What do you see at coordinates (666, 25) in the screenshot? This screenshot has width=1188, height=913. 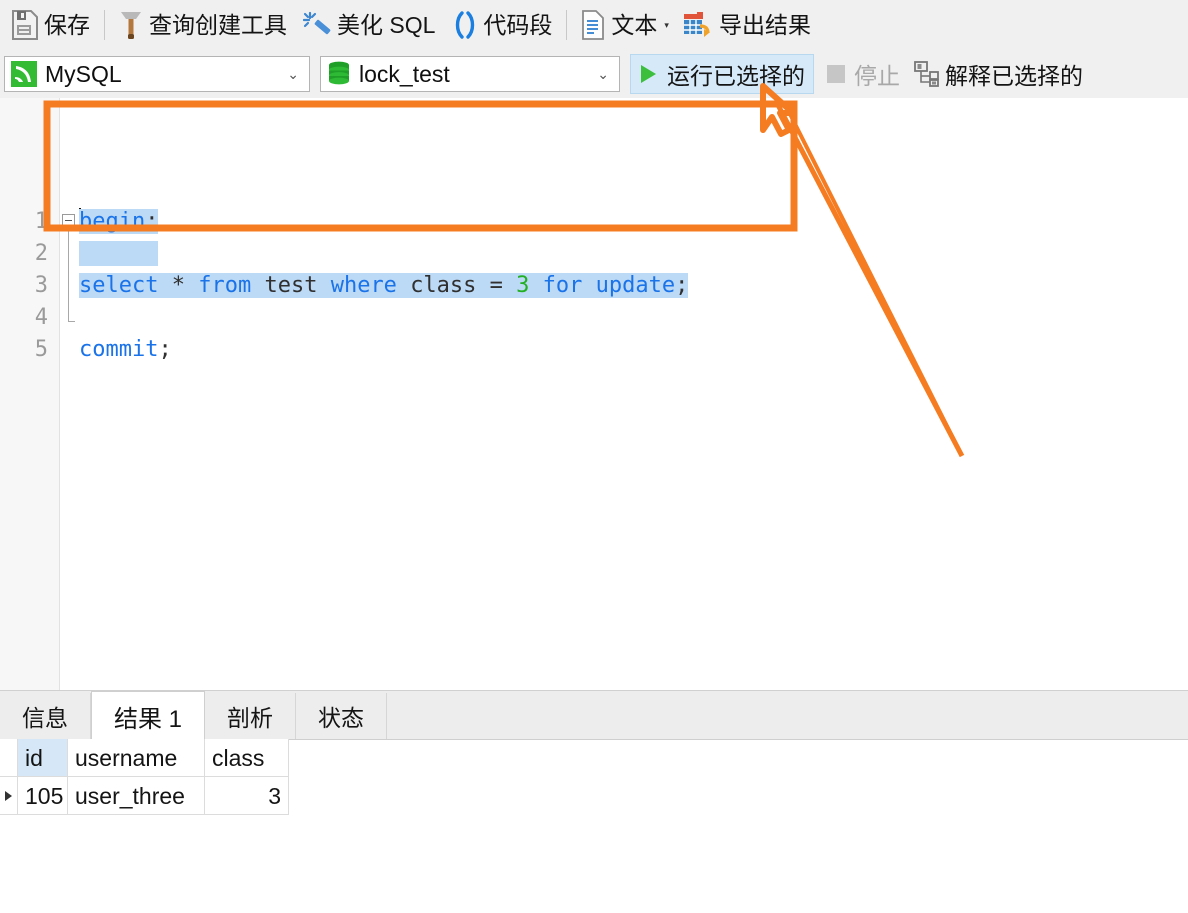 I see `chevron-down-icon: ▾` at bounding box center [666, 25].